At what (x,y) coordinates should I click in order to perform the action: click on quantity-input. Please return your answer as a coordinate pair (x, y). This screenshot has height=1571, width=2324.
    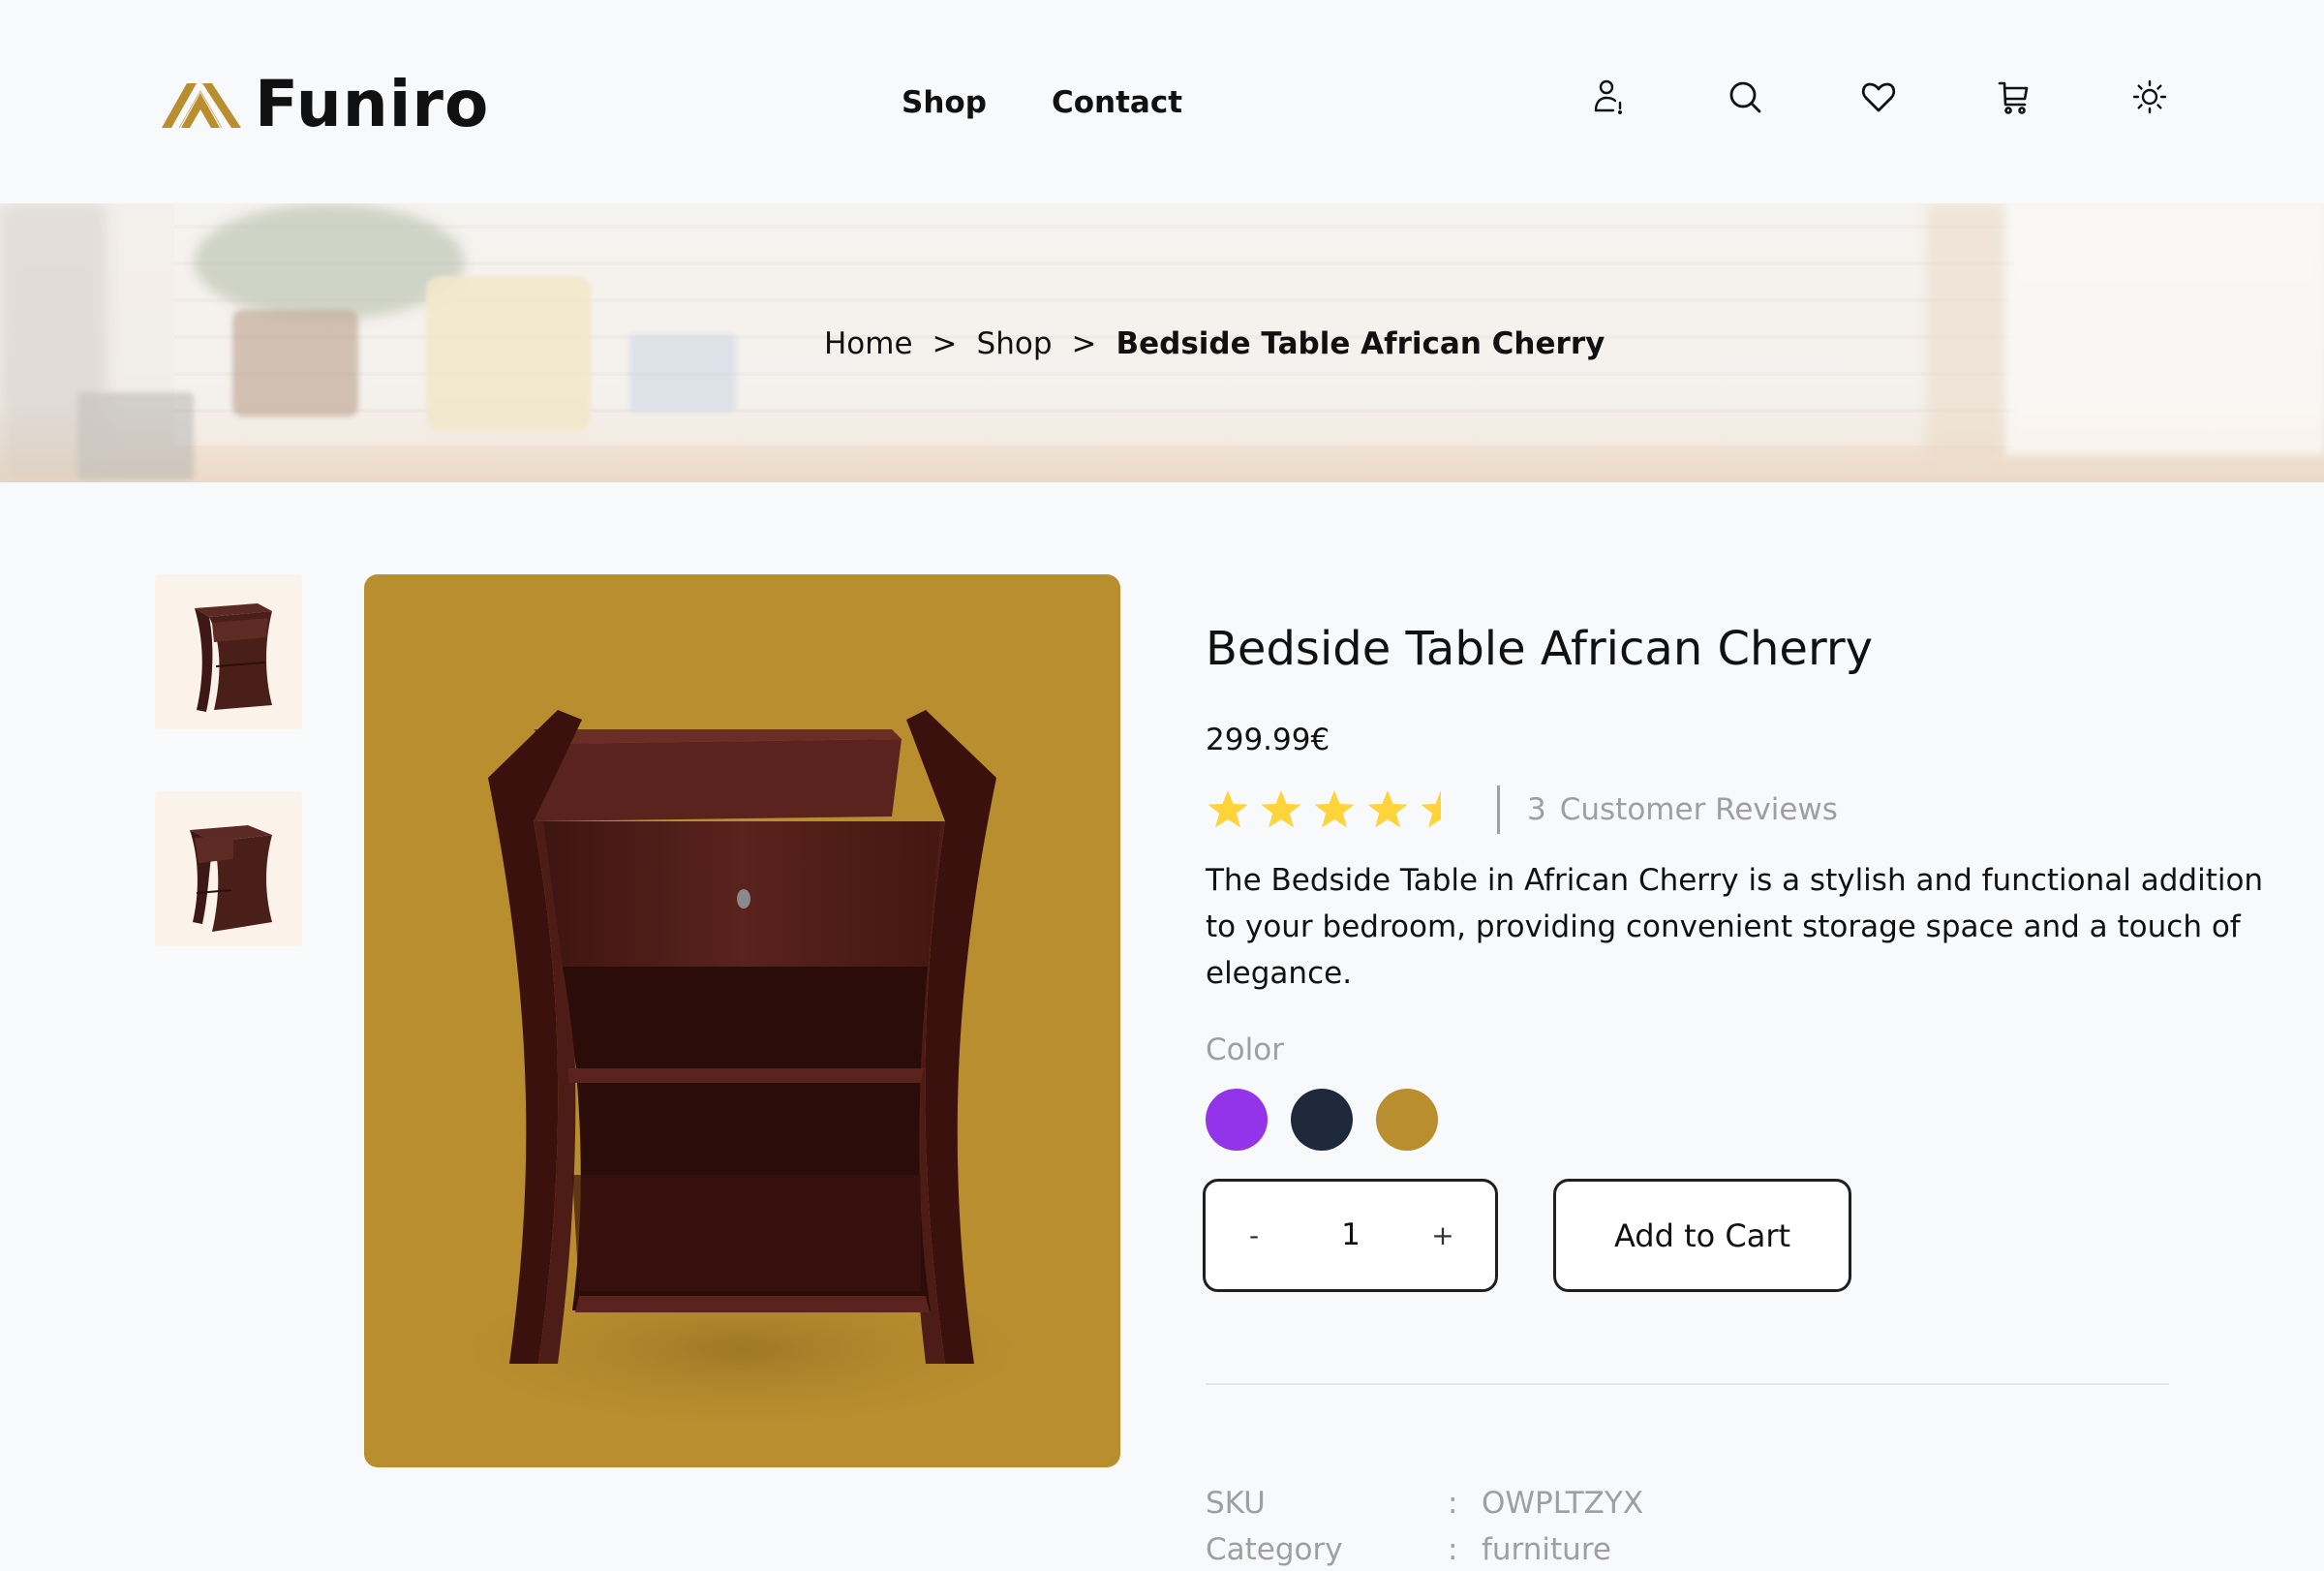
    Looking at the image, I should click on (1351, 1235).